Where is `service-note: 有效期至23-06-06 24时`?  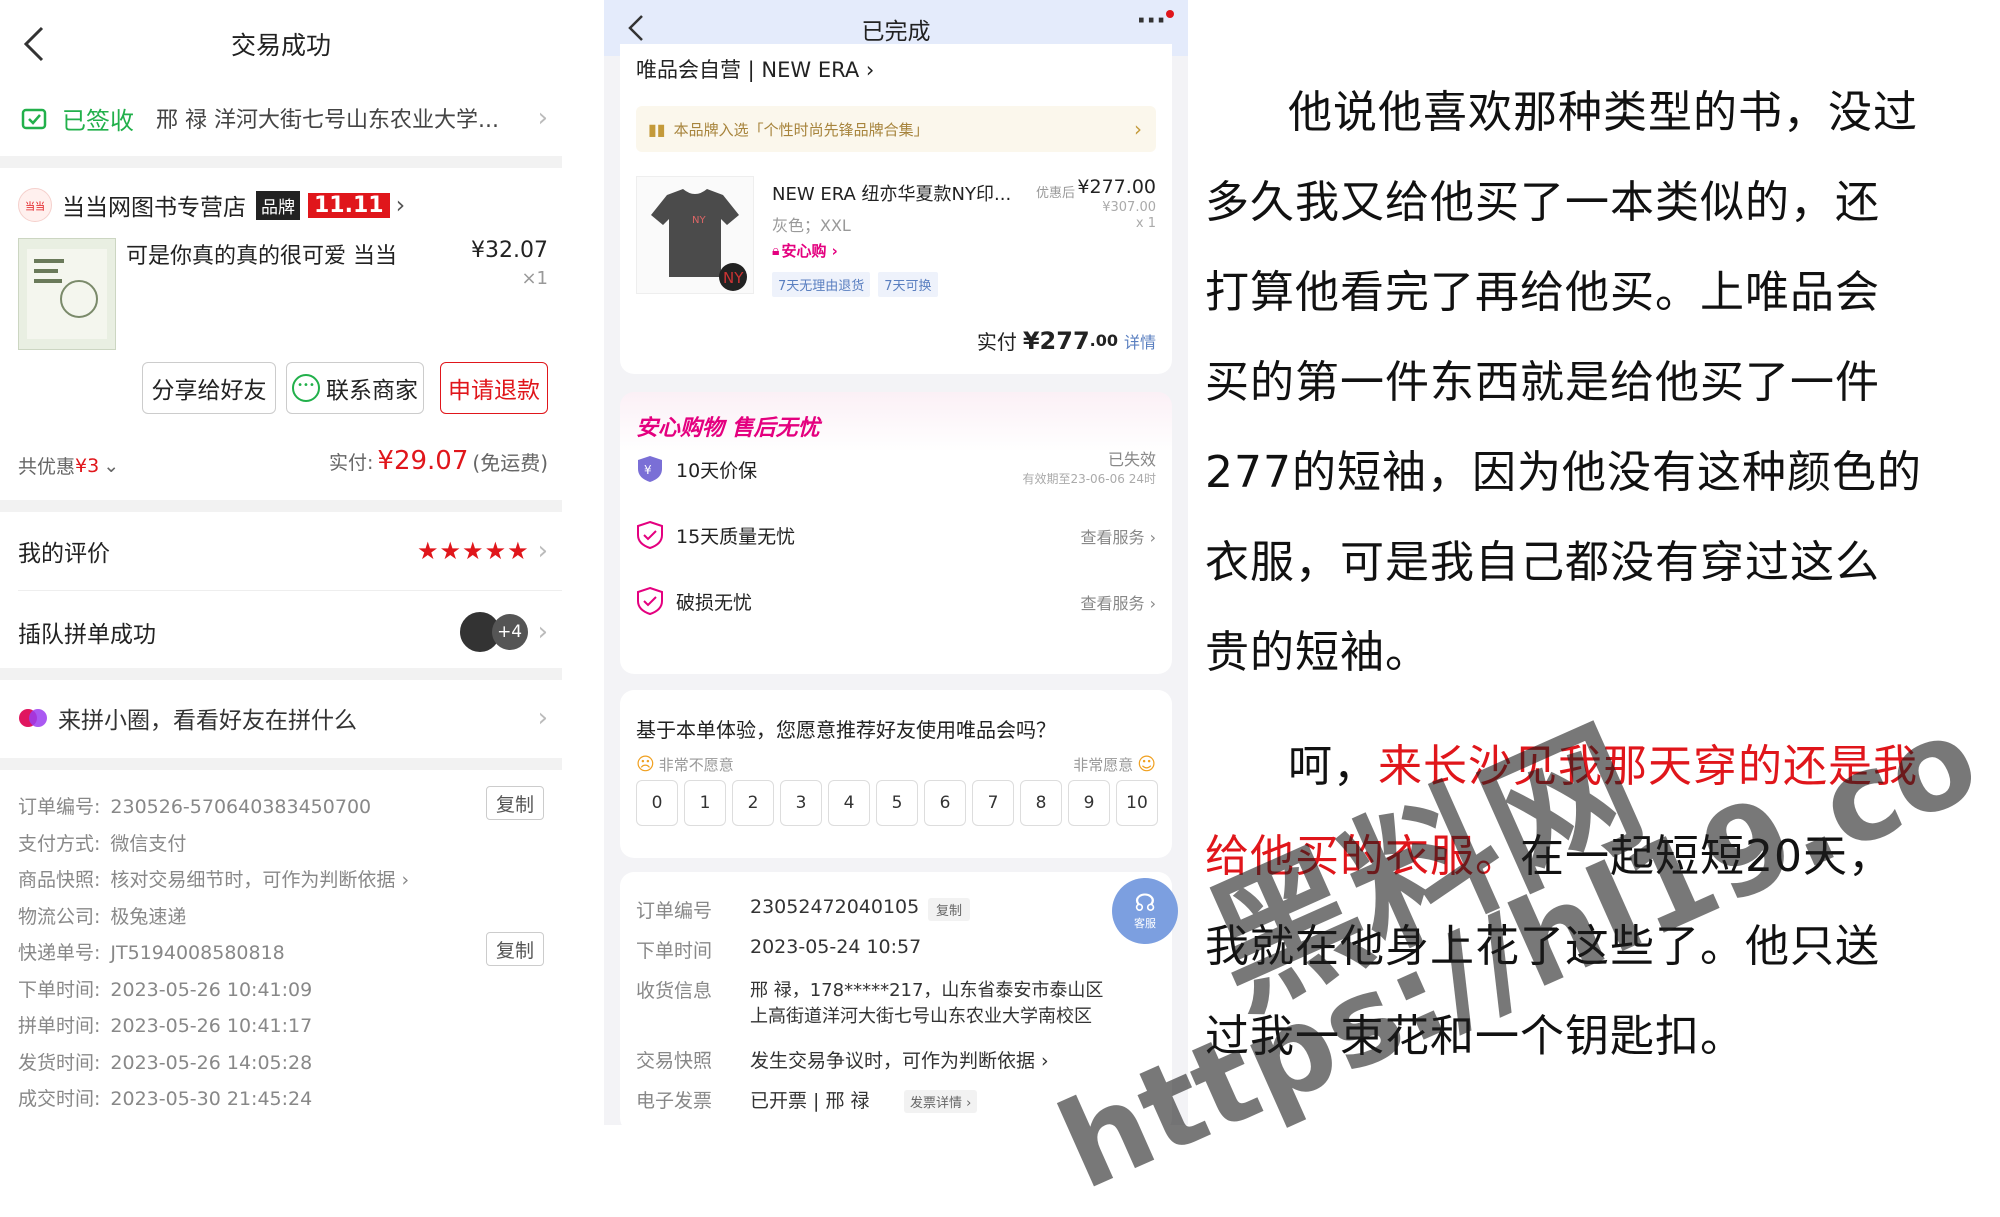
service-note: 有效期至23-06-06 24时 is located at coordinates (1089, 479).